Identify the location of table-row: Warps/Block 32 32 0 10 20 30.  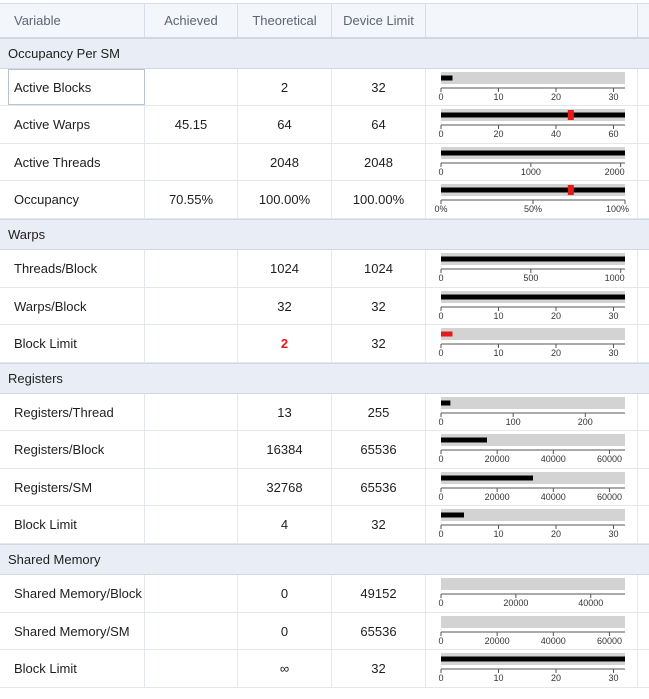
(324, 306).